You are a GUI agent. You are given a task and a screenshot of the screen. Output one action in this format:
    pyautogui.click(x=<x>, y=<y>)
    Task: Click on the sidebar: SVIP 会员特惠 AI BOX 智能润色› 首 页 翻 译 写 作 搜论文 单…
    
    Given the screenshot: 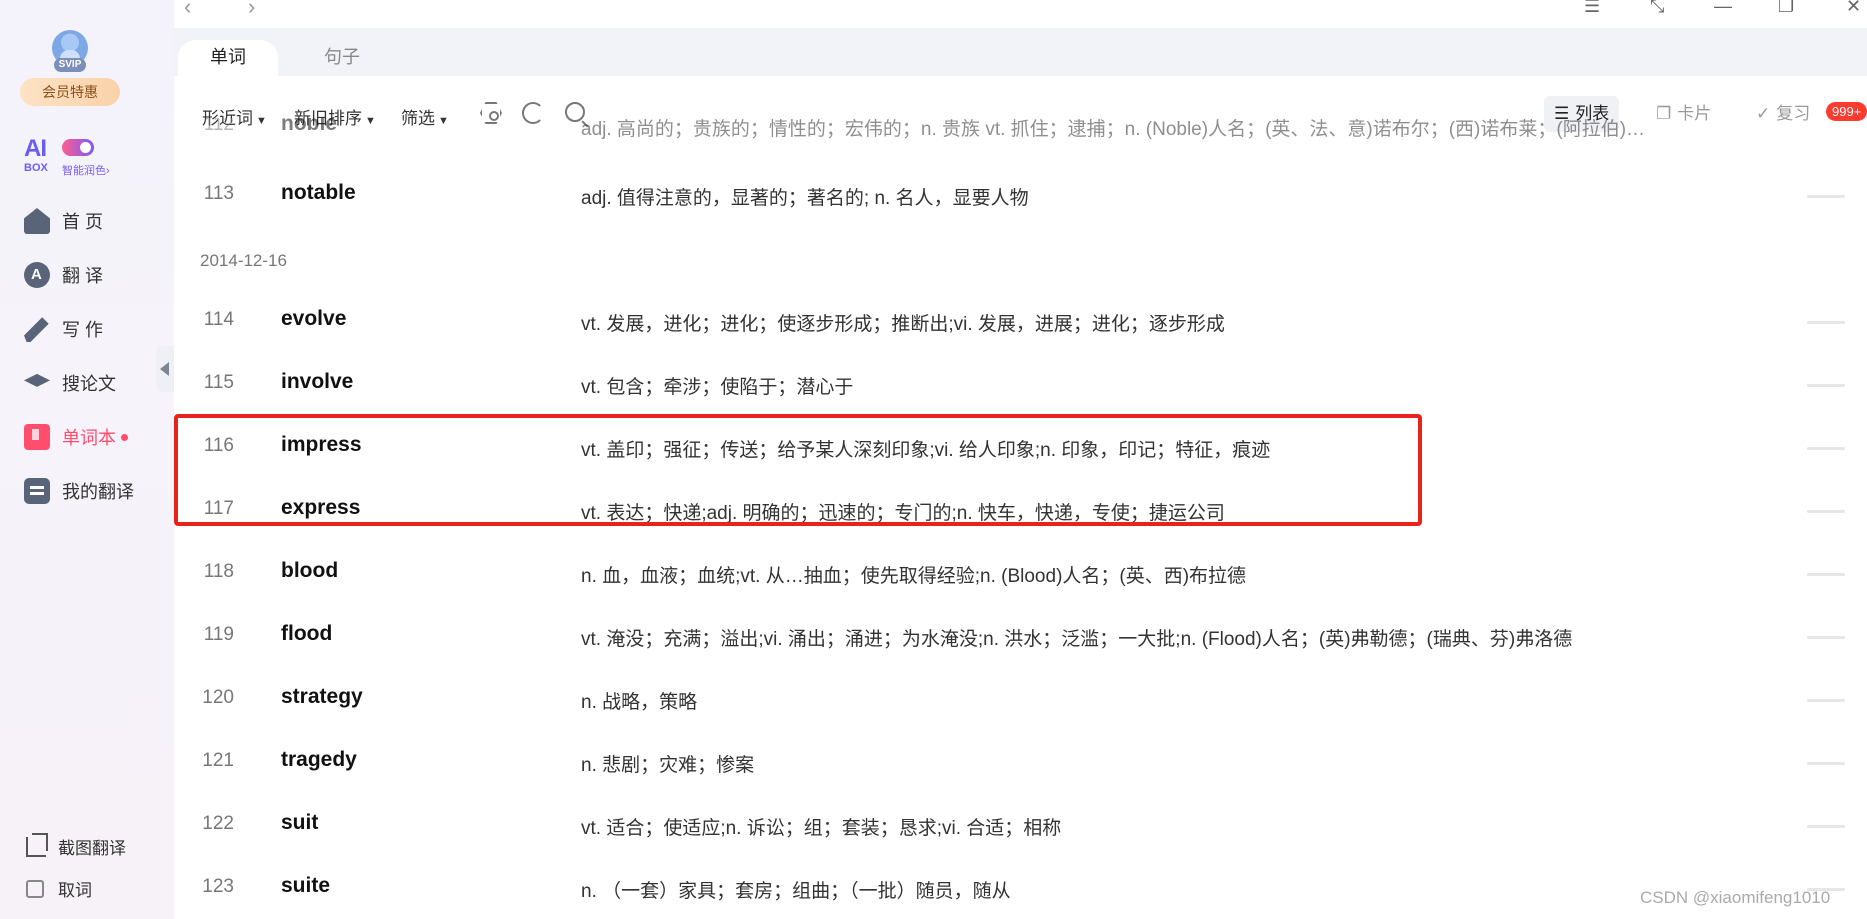 What is the action you would take?
    pyautogui.click(x=87, y=459)
    